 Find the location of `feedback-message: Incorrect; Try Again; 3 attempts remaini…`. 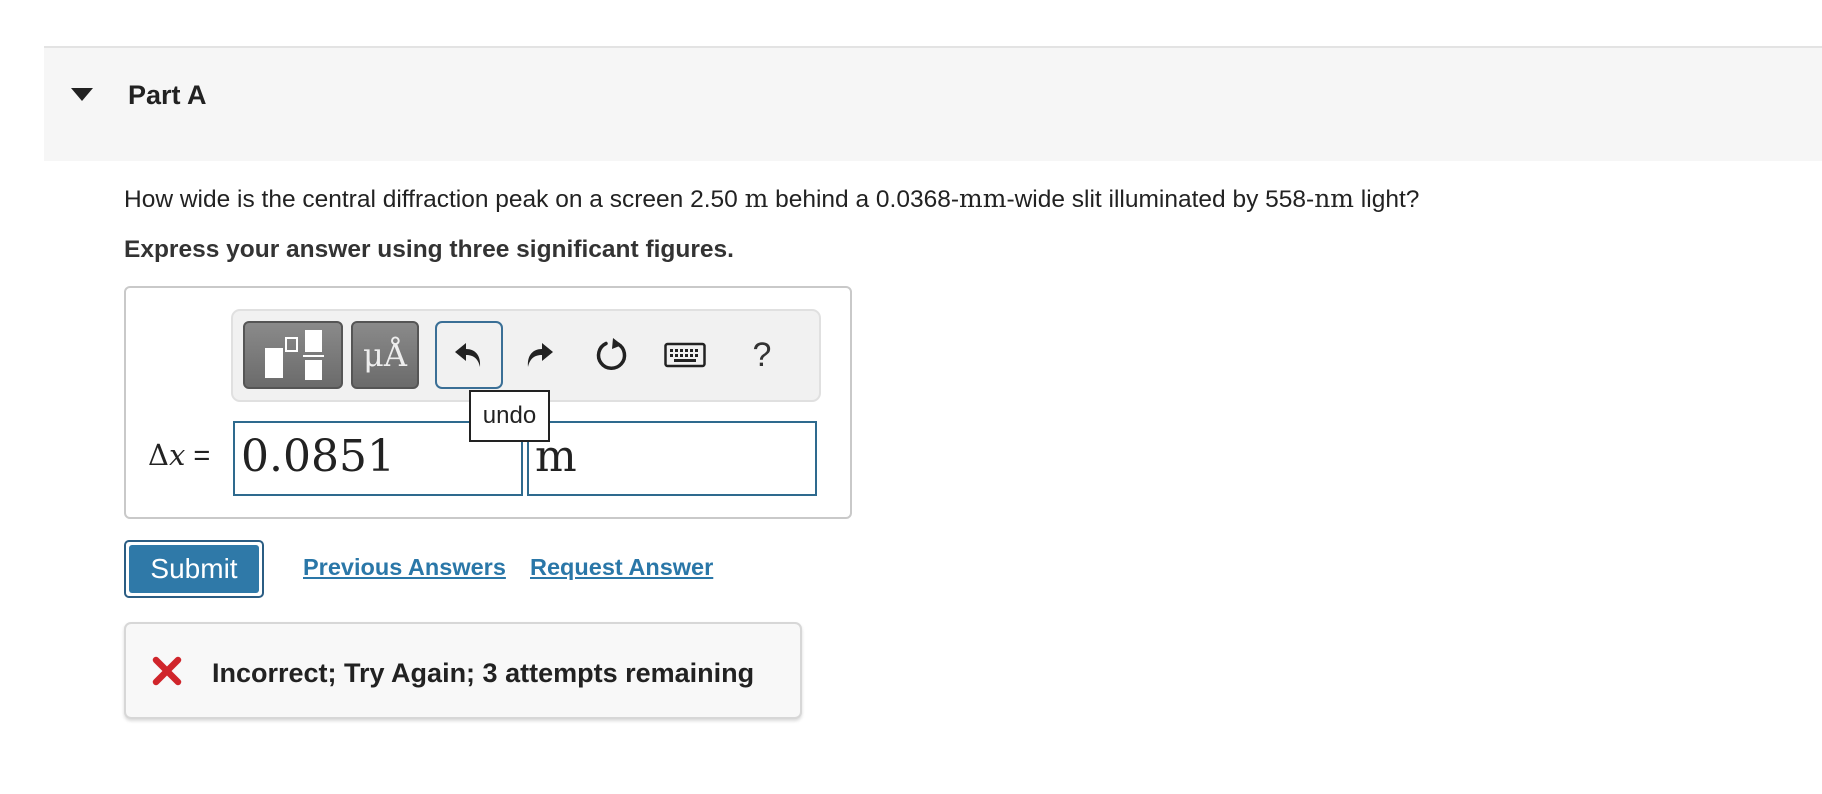

feedback-message: Incorrect; Try Again; 3 attempts remaini… is located at coordinates (483, 673).